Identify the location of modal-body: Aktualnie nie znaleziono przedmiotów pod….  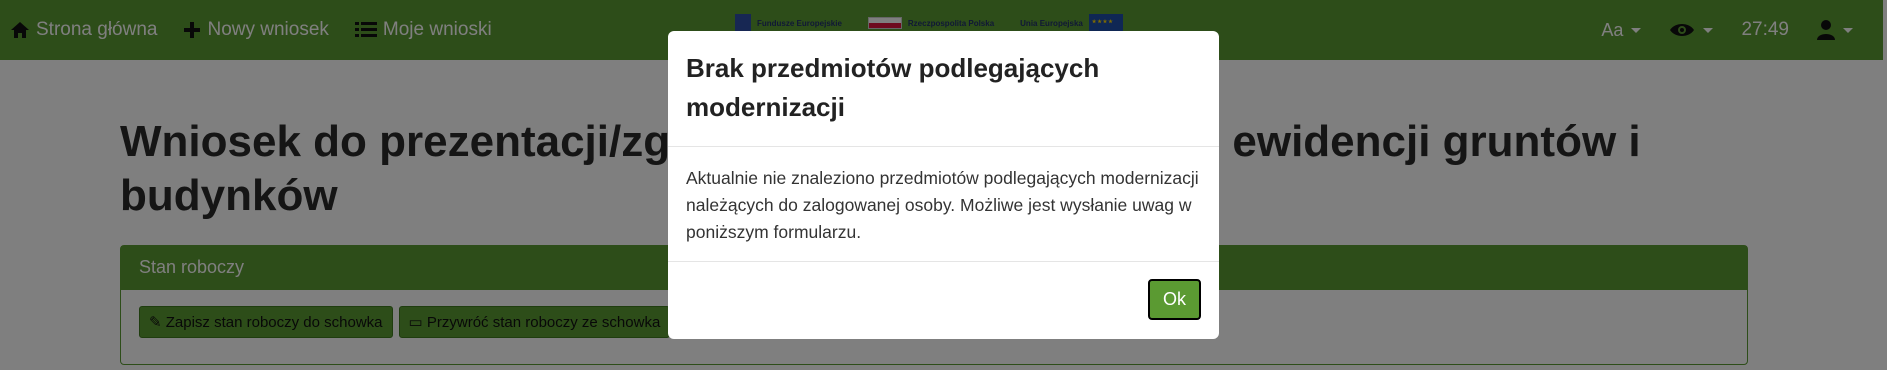
(943, 204).